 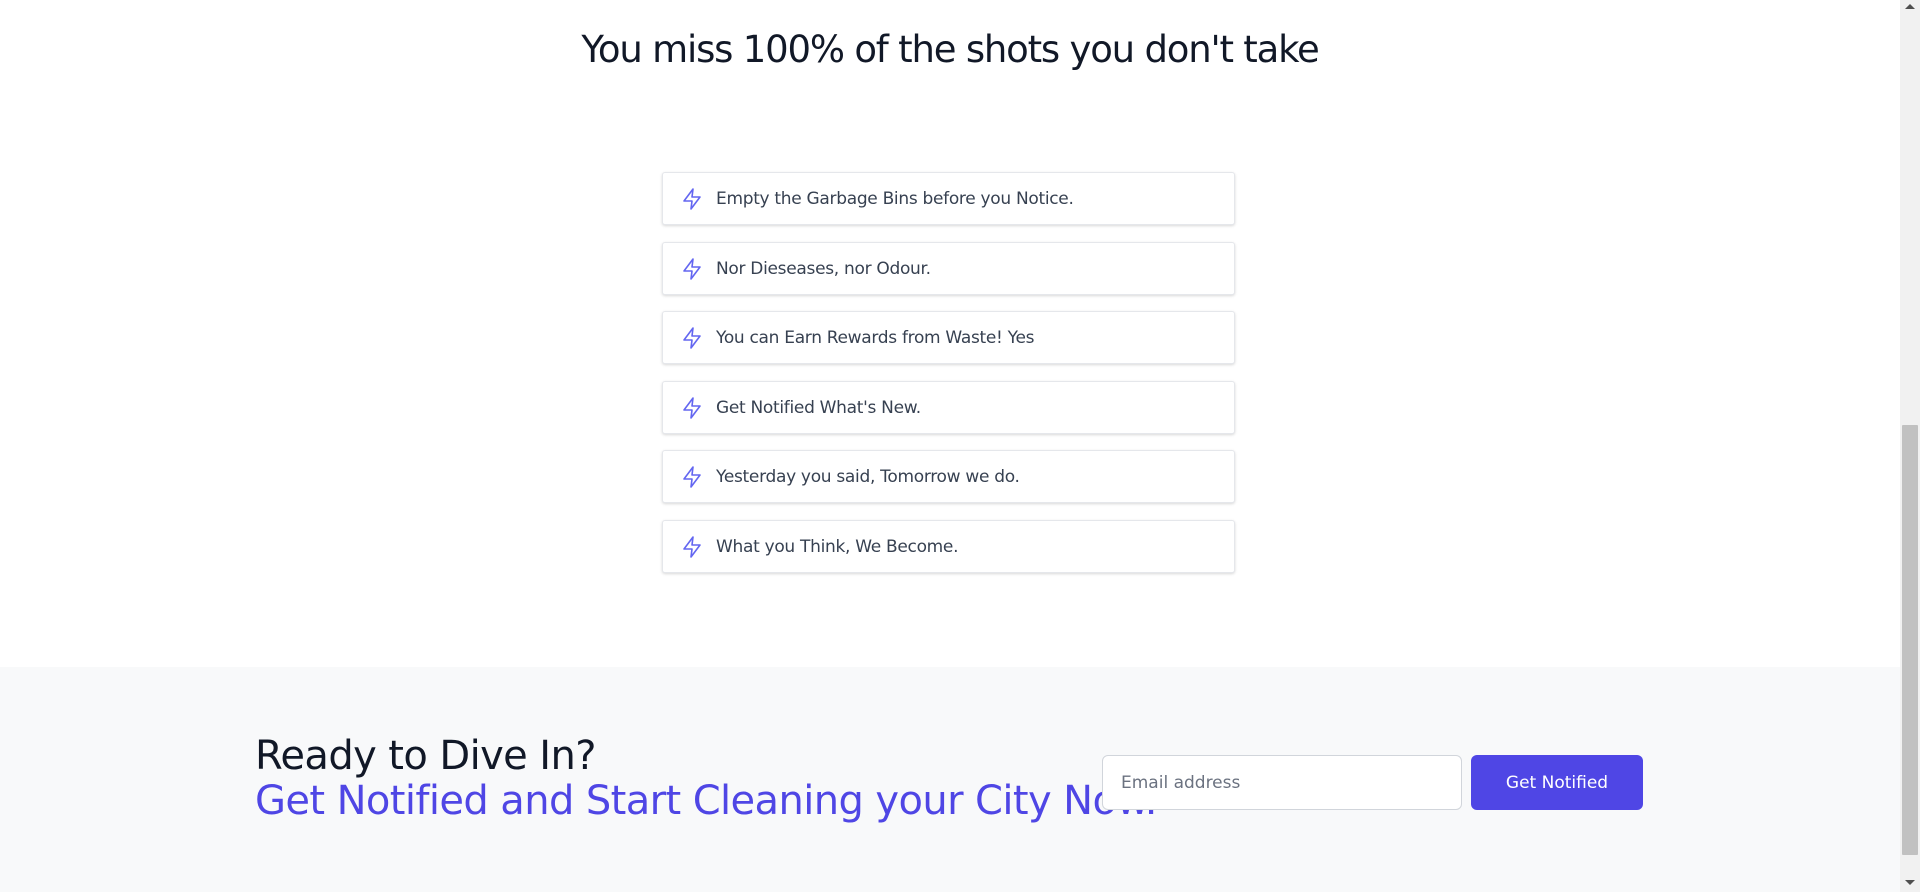 What do you see at coordinates (1910, 882) in the screenshot?
I see `scroll-down-arrow-icon` at bounding box center [1910, 882].